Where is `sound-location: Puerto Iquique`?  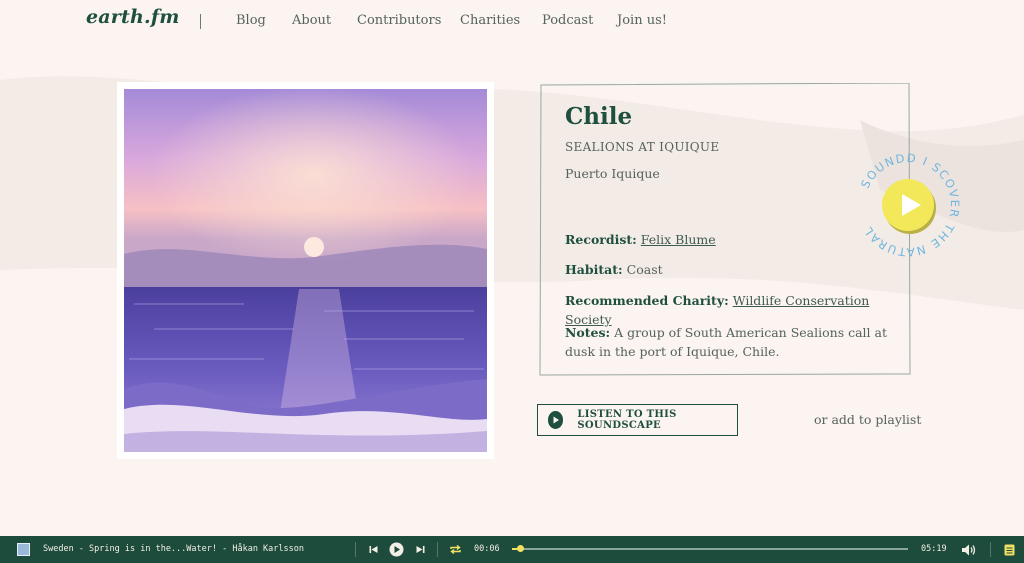
sound-location: Puerto Iquique is located at coordinates (612, 173).